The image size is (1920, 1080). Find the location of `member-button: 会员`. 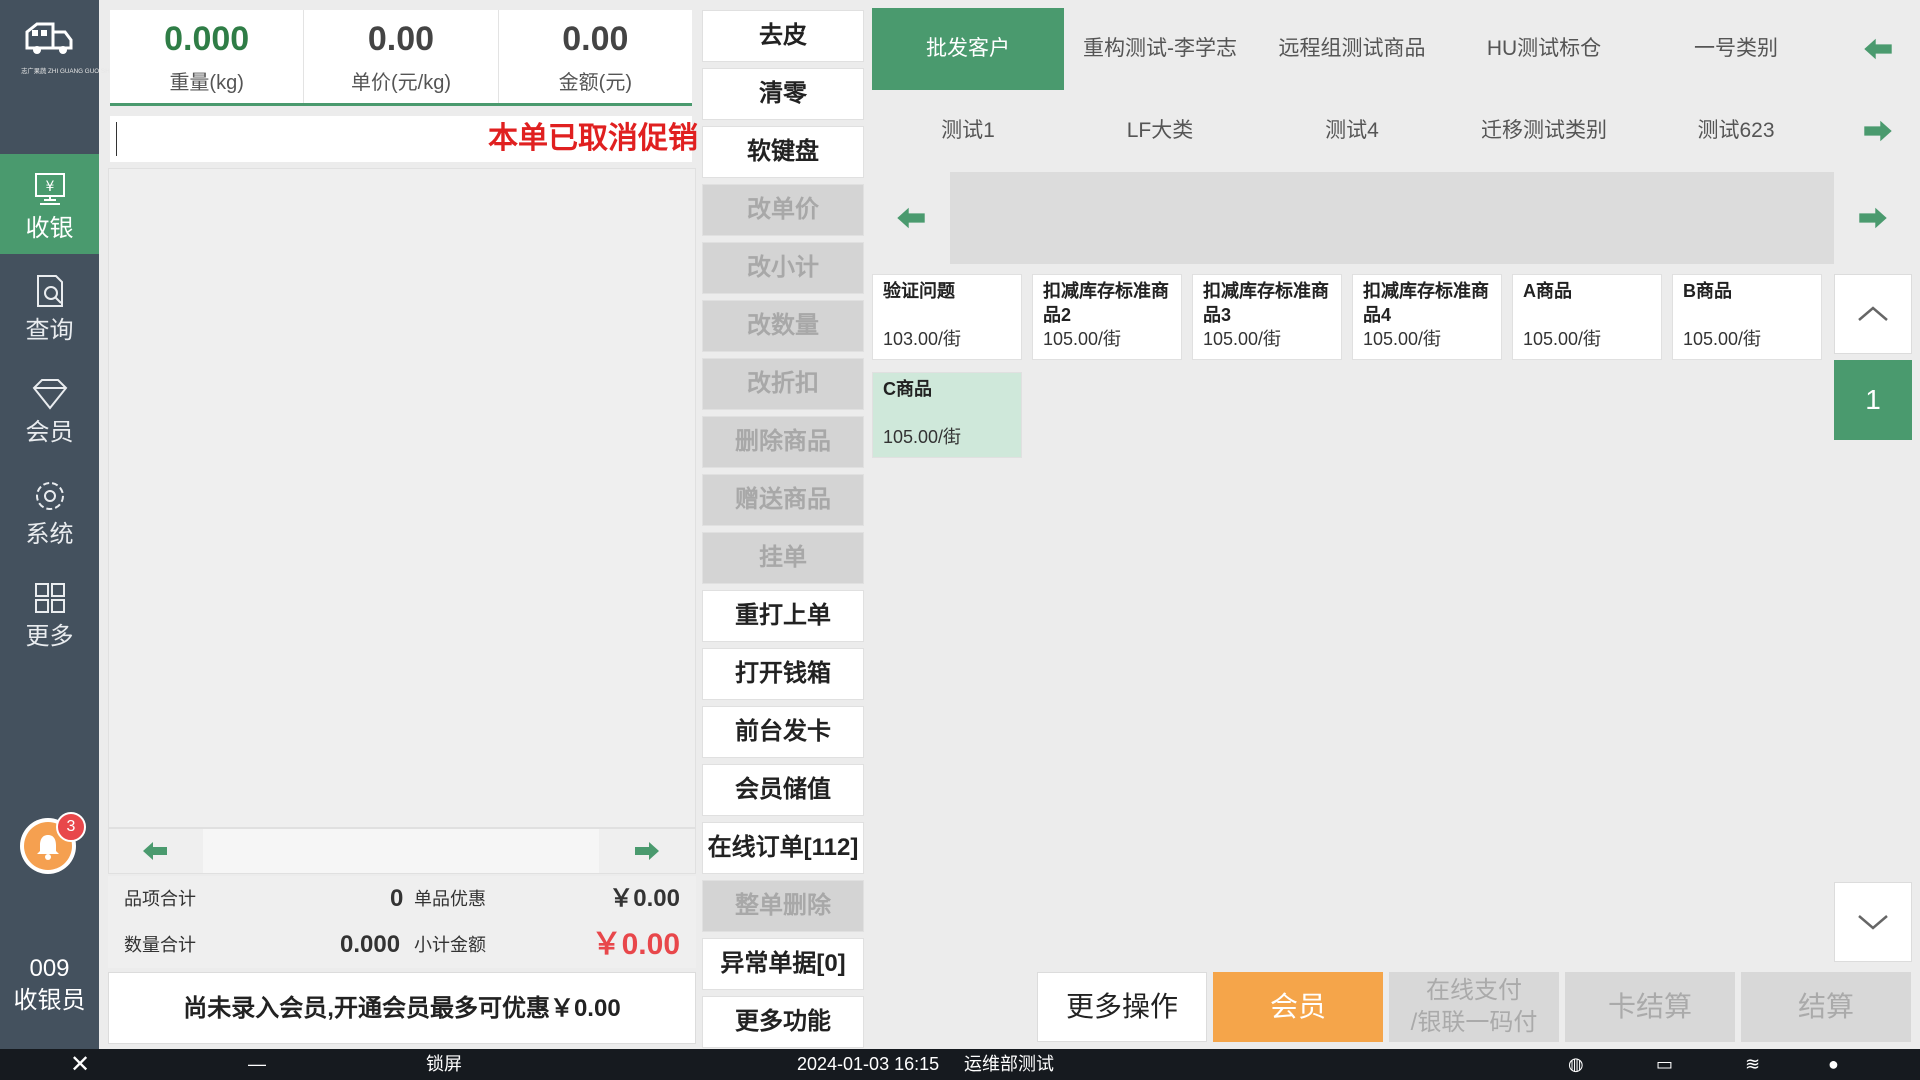

member-button: 会员 is located at coordinates (1298, 1007).